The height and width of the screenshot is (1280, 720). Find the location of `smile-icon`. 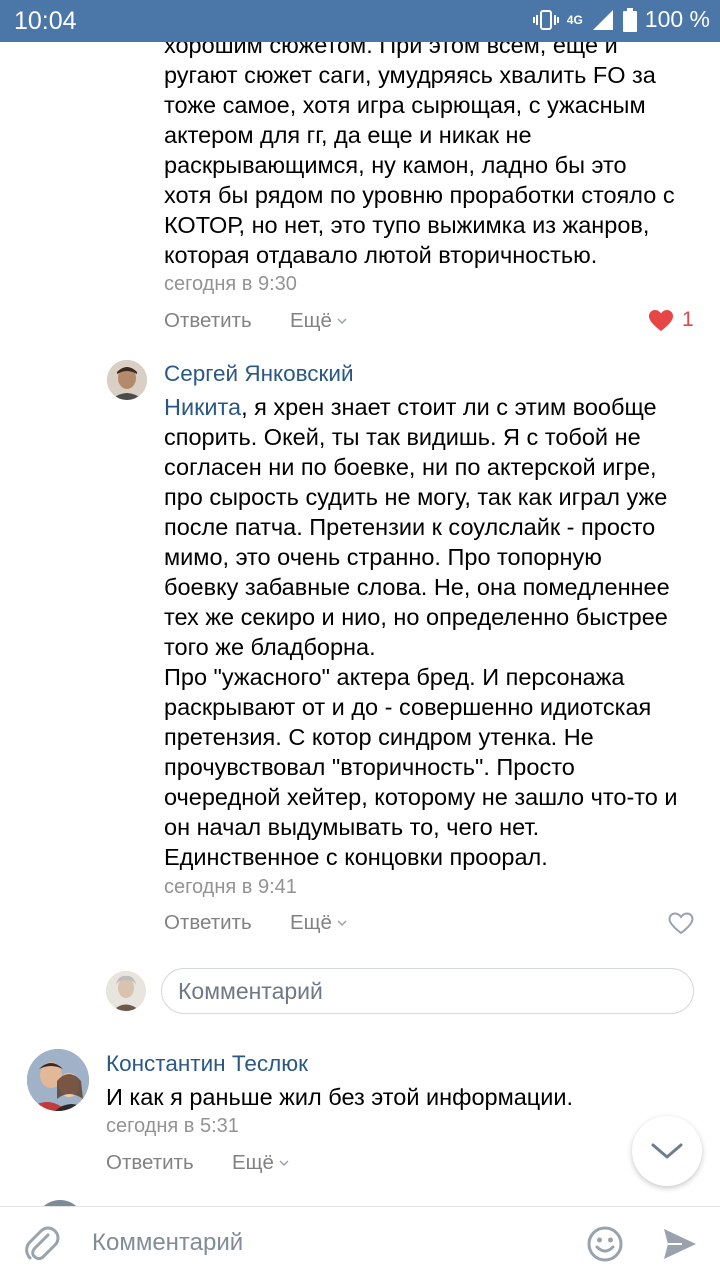

smile-icon is located at coordinates (605, 1244).